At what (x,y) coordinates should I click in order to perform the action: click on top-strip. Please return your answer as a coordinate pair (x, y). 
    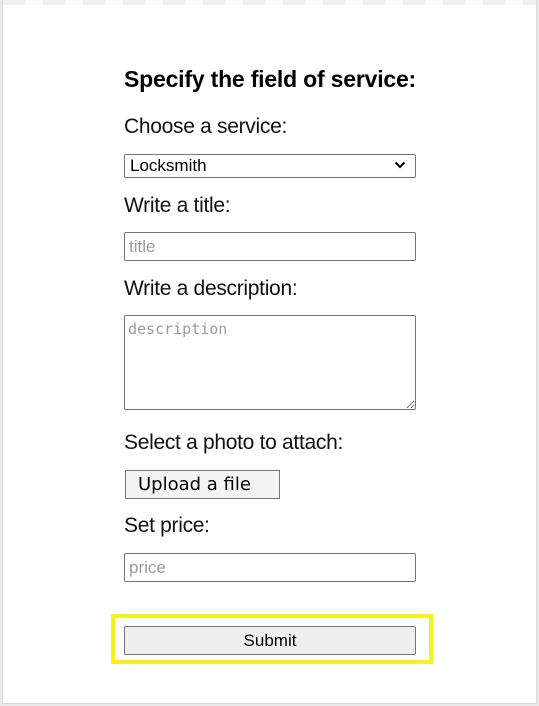
    Looking at the image, I should click on (269, 2).